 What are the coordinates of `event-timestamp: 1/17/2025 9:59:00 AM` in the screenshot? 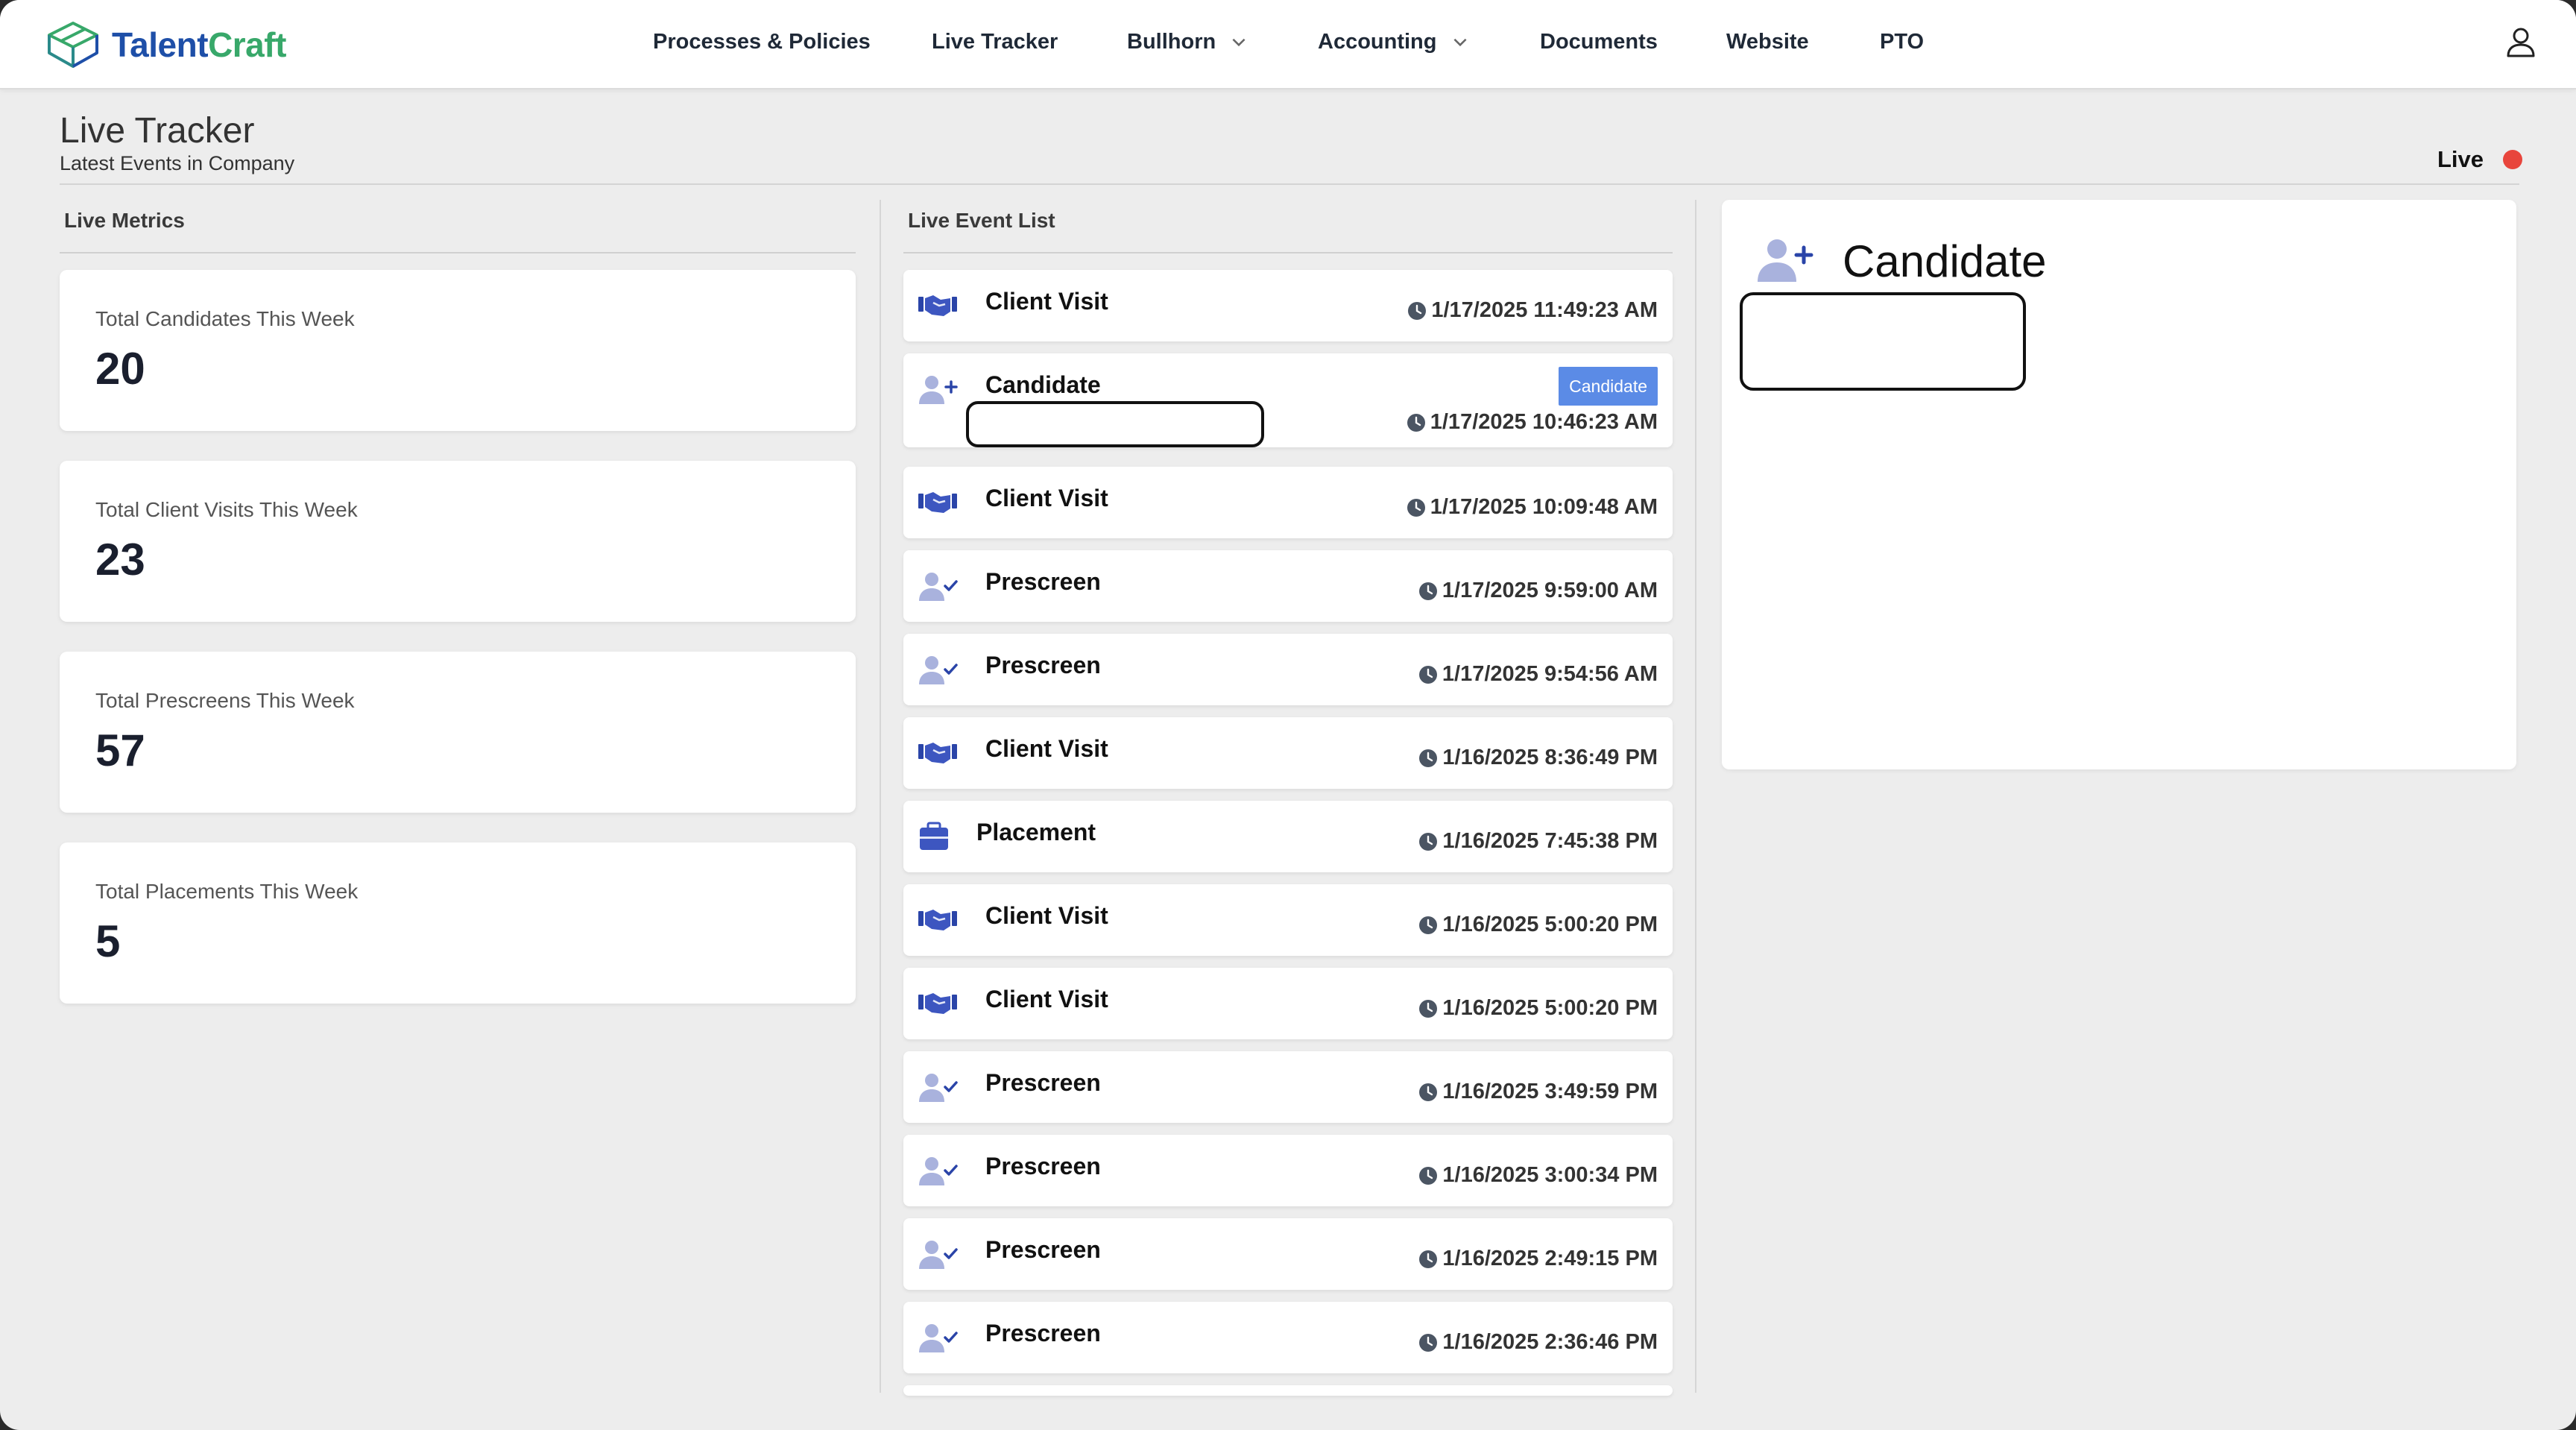 It's located at (1538, 591).